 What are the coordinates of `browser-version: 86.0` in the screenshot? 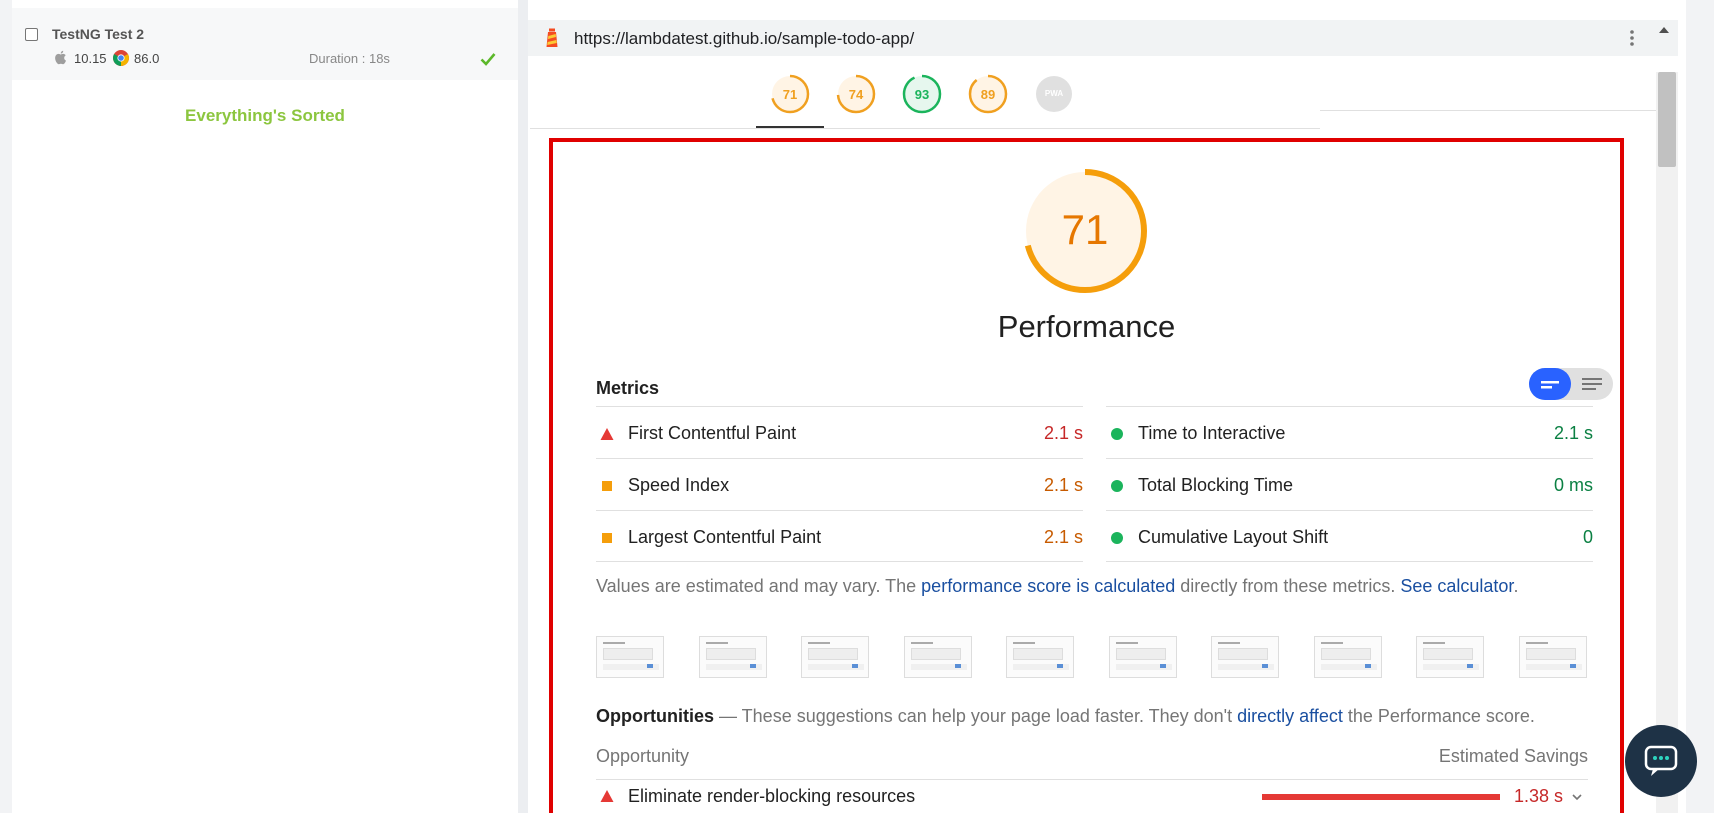 It's located at (147, 58).